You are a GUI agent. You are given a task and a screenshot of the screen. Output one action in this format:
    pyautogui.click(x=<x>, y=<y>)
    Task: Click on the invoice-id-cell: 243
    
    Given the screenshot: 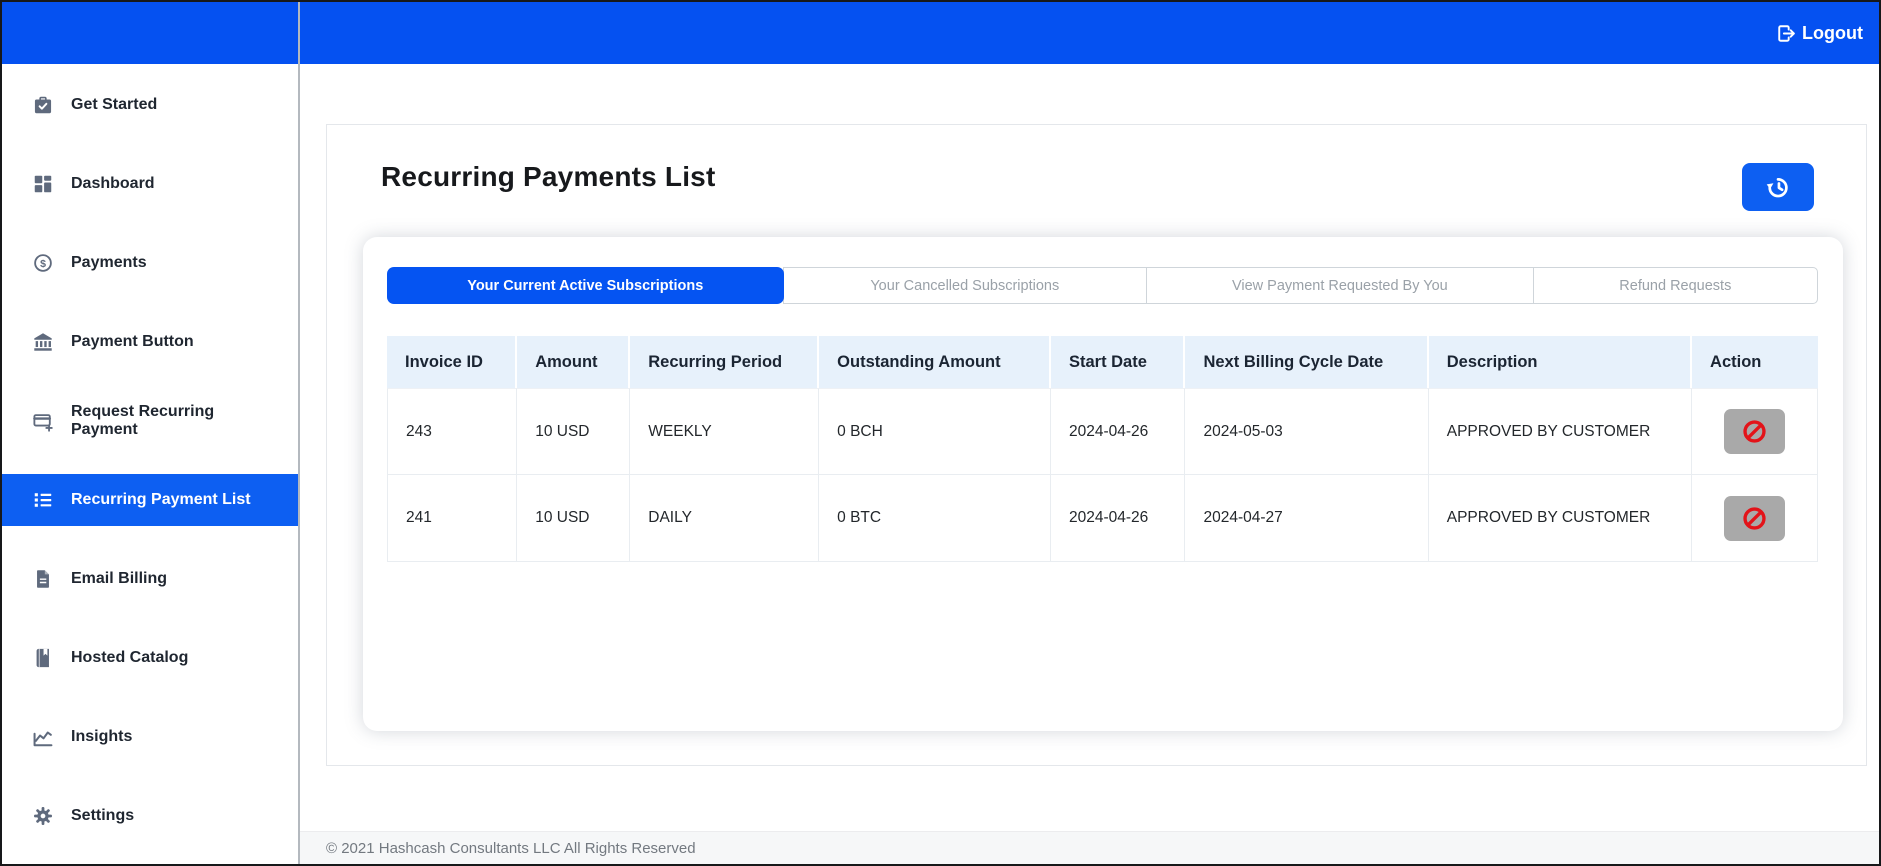 What is the action you would take?
    pyautogui.click(x=452, y=431)
    